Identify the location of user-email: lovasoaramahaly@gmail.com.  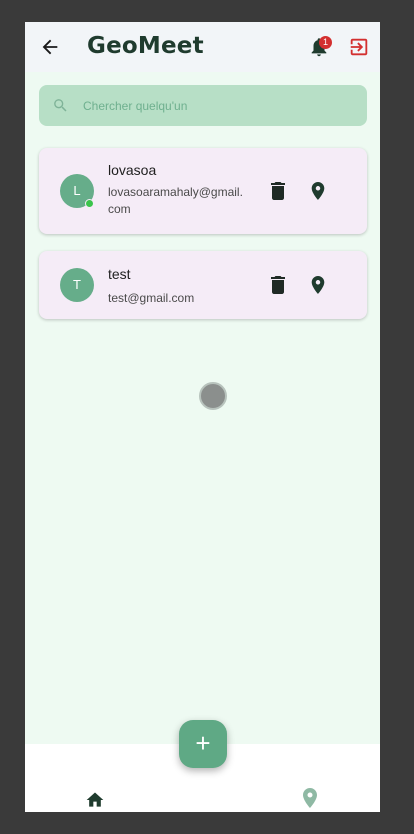
(175, 200).